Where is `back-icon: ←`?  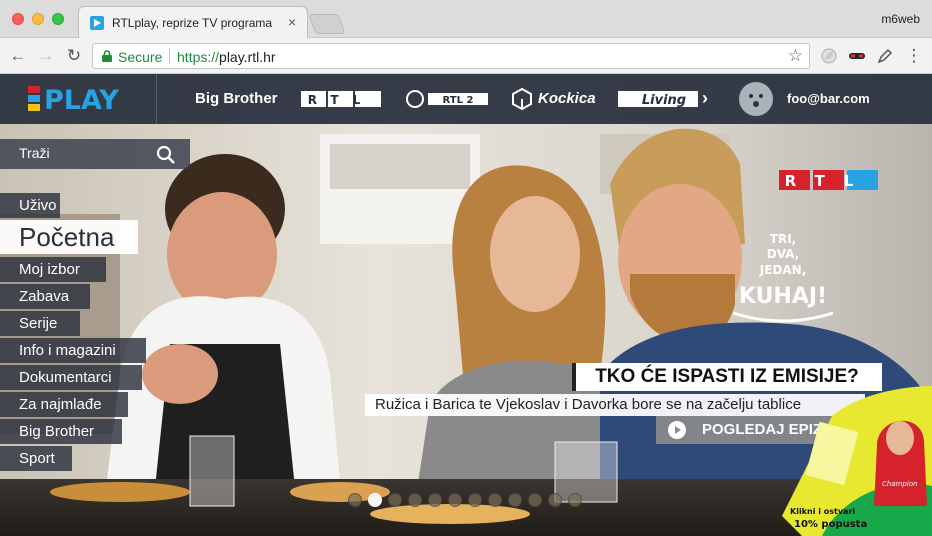 back-icon: ← is located at coordinates (18, 56).